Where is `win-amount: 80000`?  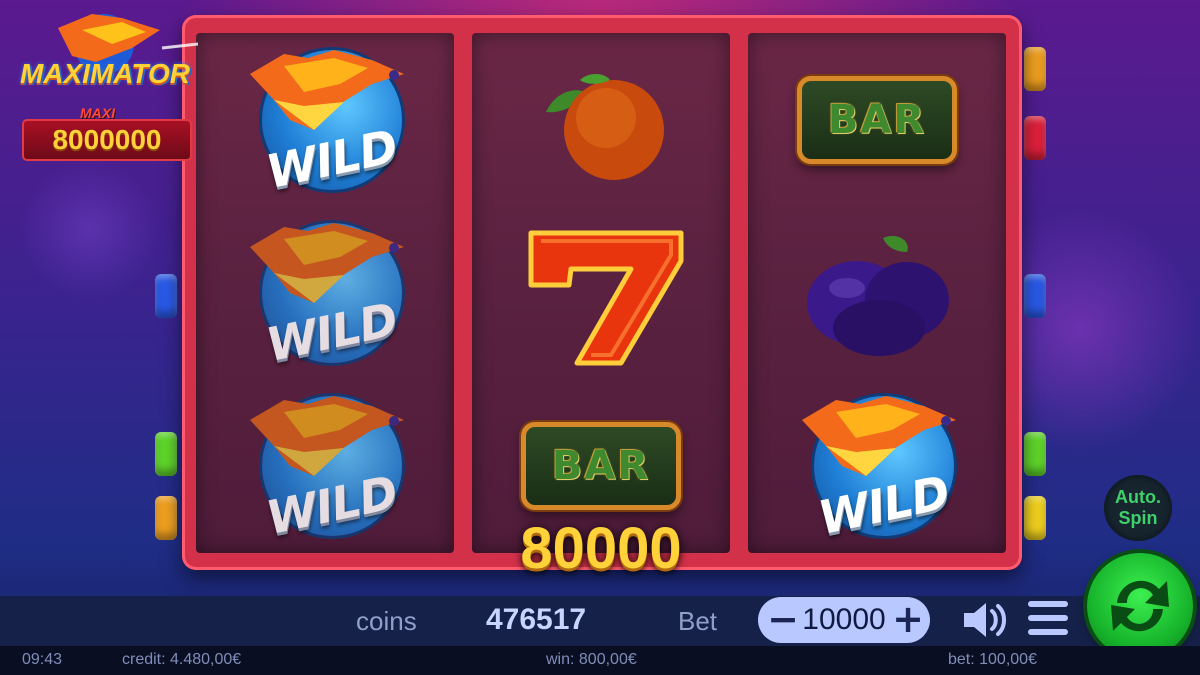 win-amount: 80000 is located at coordinates (601, 548).